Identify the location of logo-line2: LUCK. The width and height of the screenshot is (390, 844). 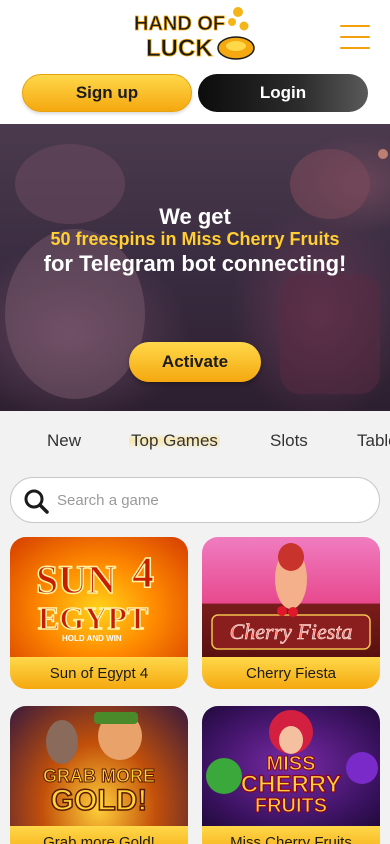
(179, 48).